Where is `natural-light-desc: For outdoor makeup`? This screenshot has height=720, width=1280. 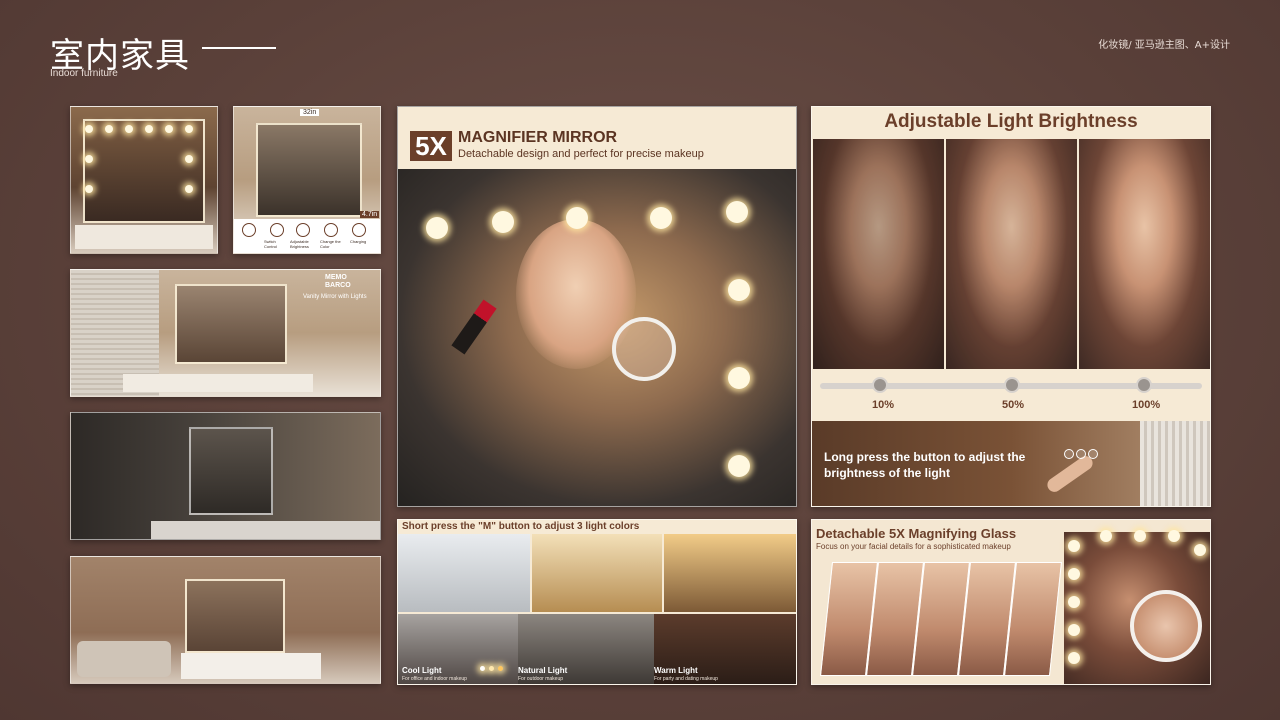 natural-light-desc: For outdoor makeup is located at coordinates (541, 679).